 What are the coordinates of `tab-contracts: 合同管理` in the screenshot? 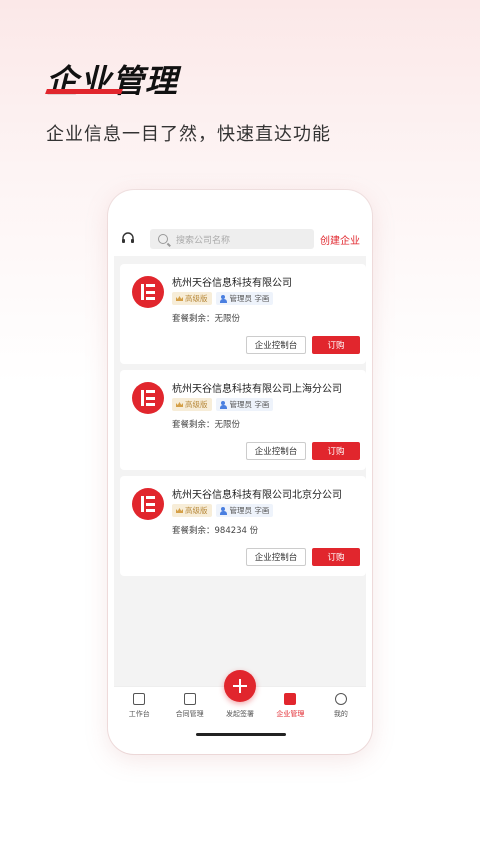 It's located at (189, 706).